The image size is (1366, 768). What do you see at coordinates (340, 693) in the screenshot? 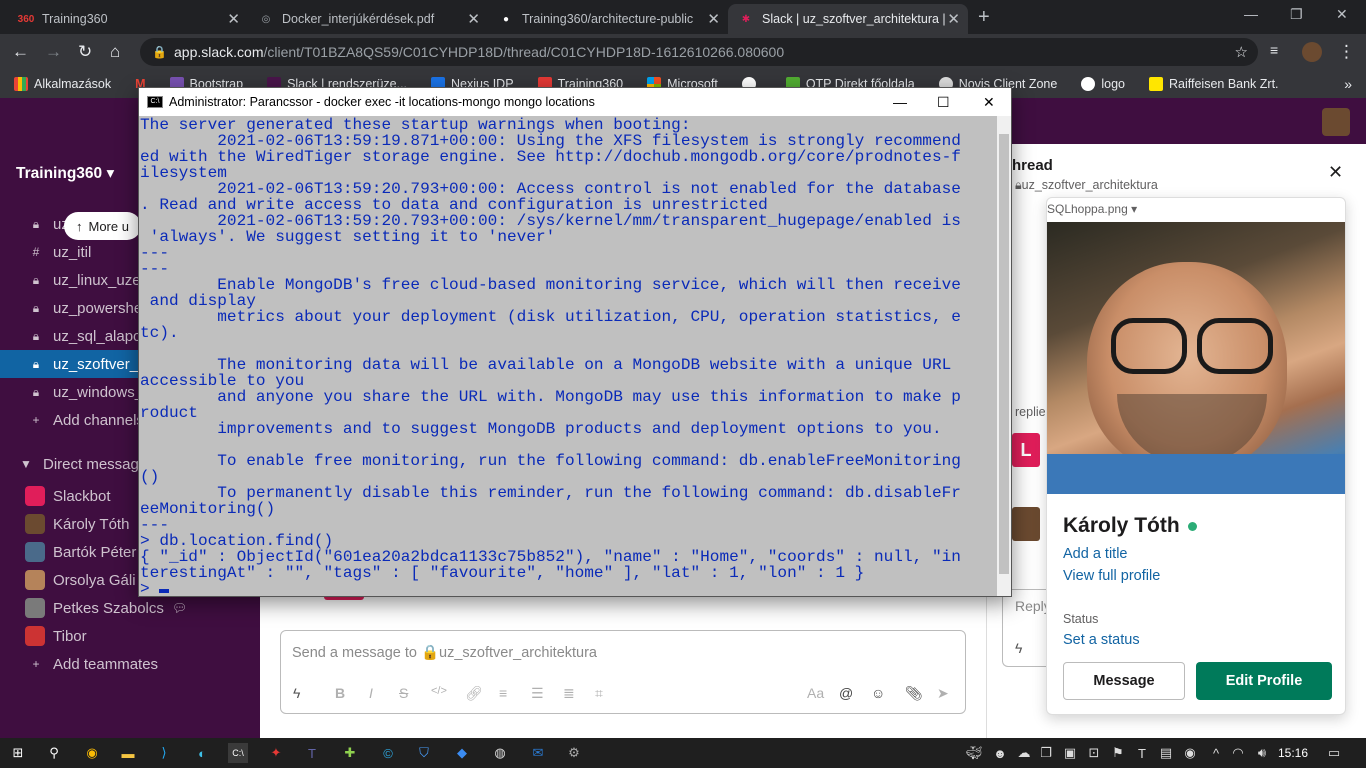
I see `bold-icon: B` at bounding box center [340, 693].